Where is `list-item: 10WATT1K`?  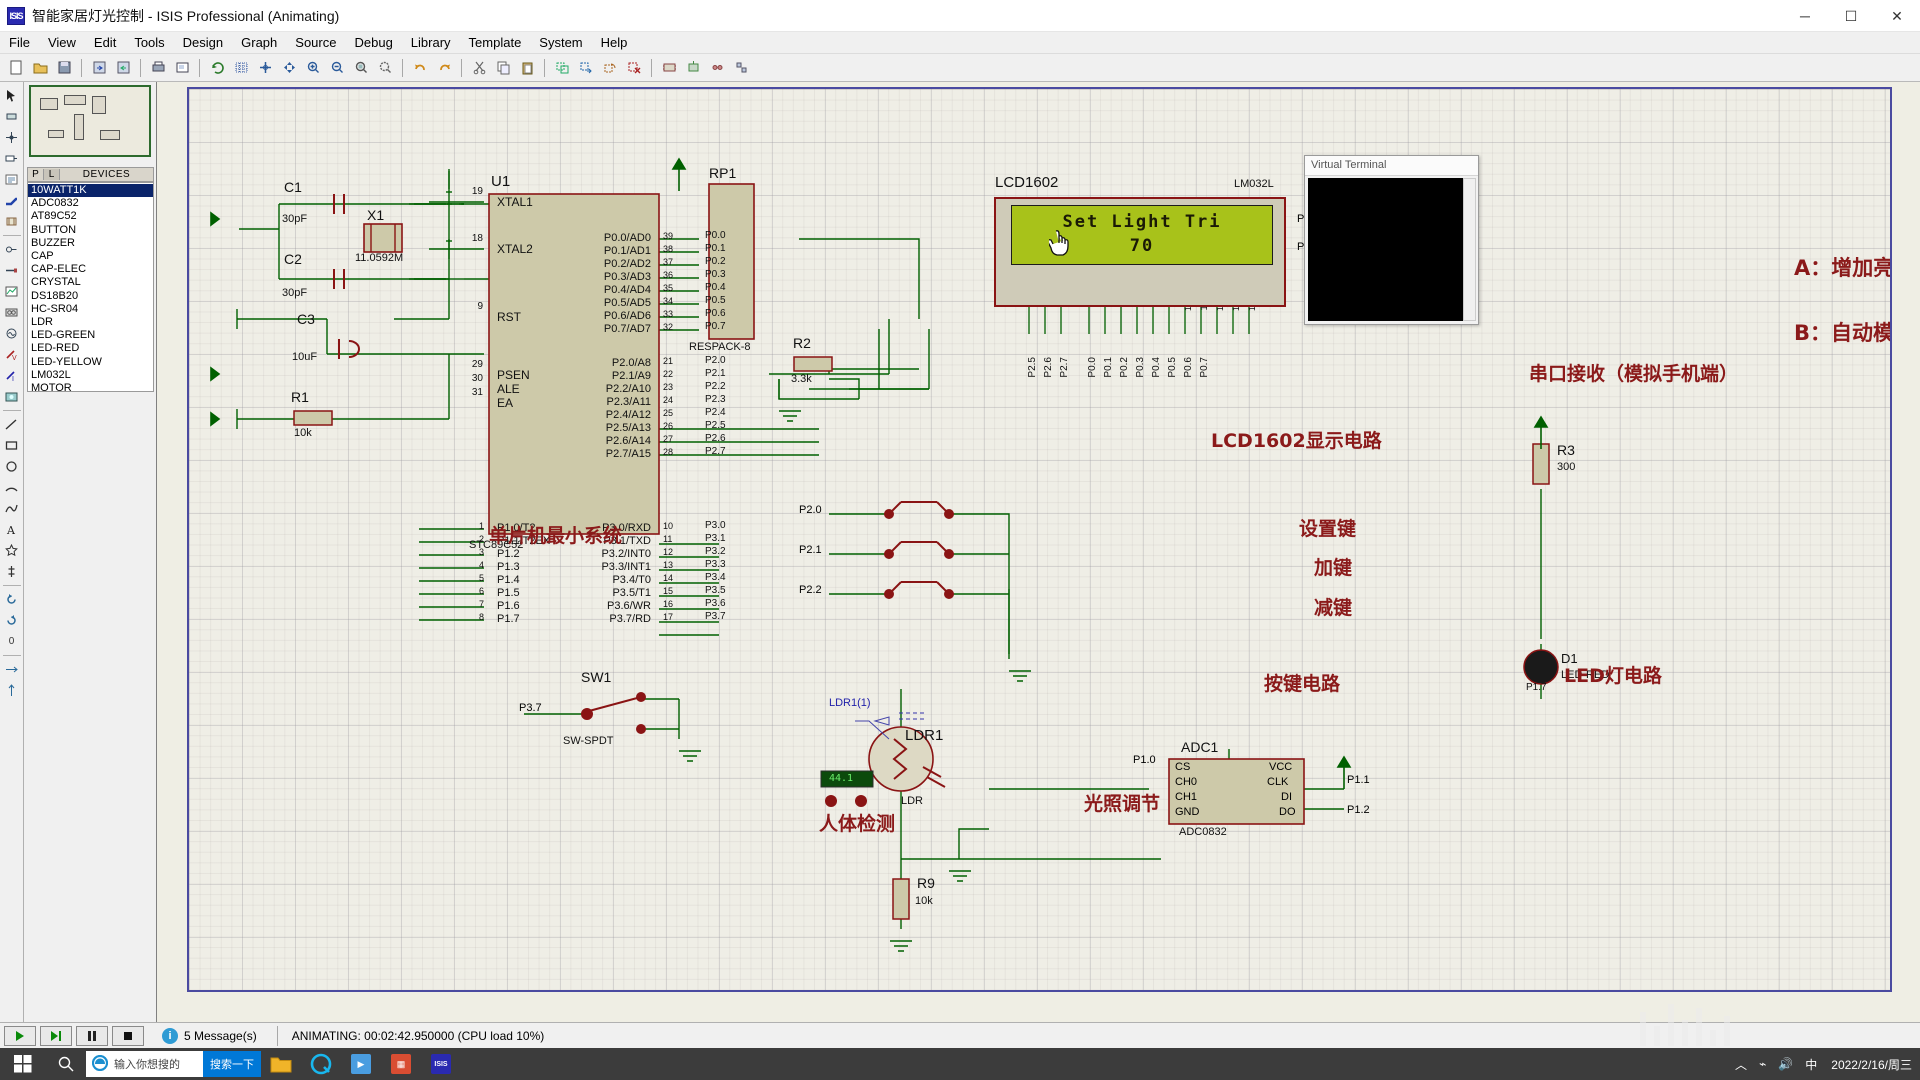 list-item: 10WATT1K is located at coordinates (90, 191).